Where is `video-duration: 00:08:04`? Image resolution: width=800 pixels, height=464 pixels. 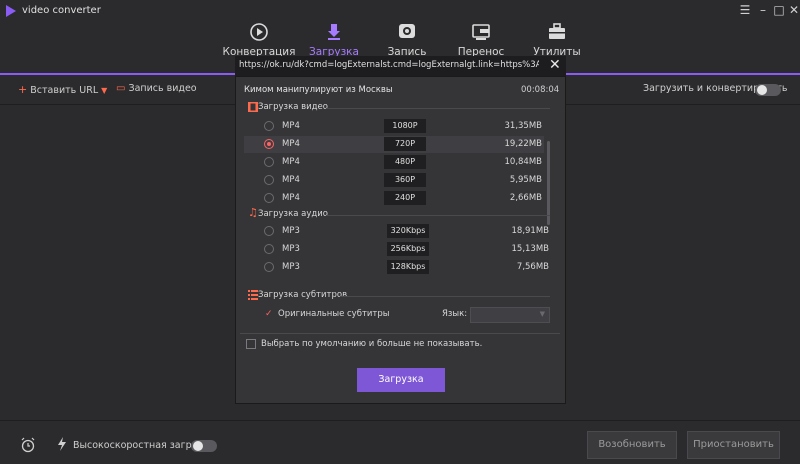 video-duration: 00:08:04 is located at coordinates (540, 90).